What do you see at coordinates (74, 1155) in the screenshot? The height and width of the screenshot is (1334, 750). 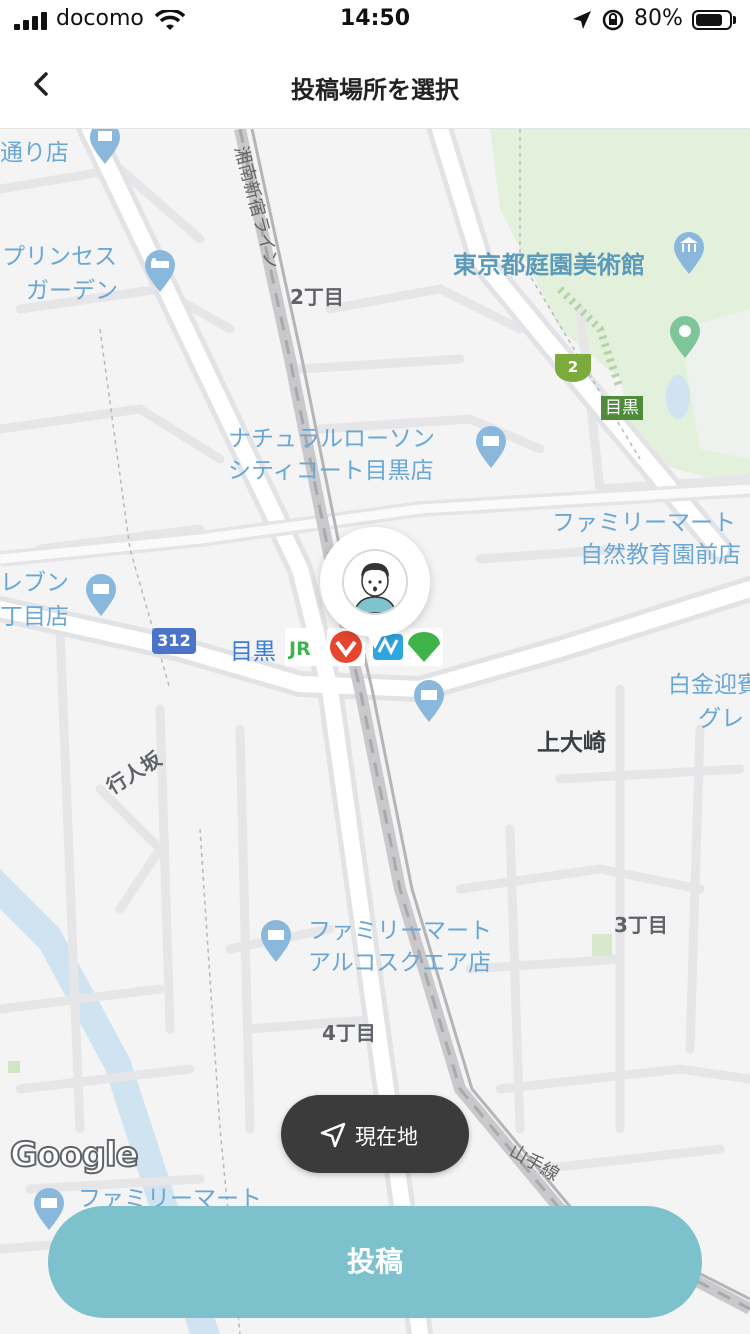 I see `google-logo: Google` at bounding box center [74, 1155].